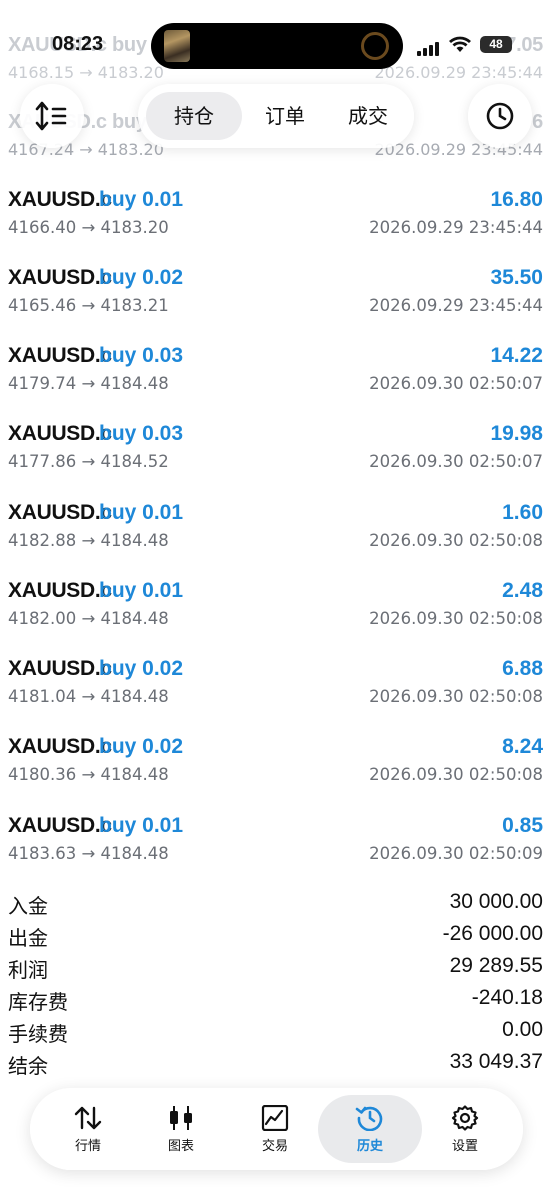 Image resolution: width=552 pixels, height=1200 pixels. I want to click on summary-value: 29 289.55, so click(496, 965).